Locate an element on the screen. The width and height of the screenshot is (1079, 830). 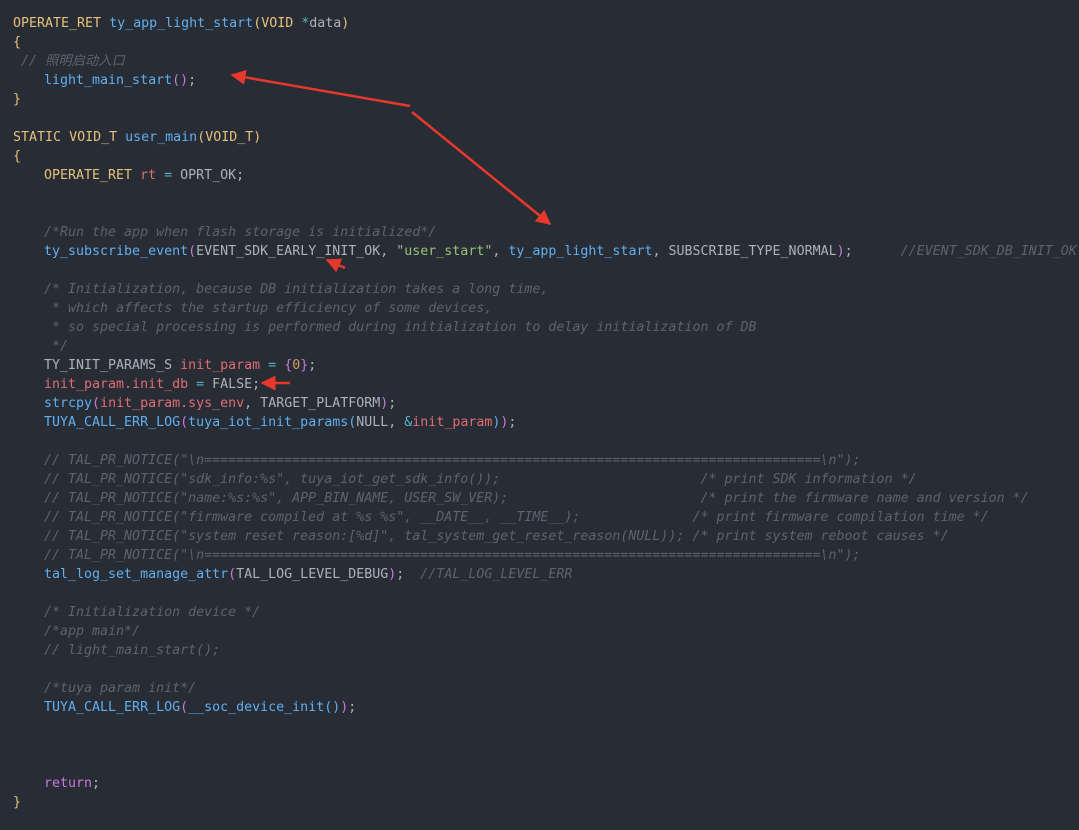
code-line: /* Initialization device */ is located at coordinates (546, 612).